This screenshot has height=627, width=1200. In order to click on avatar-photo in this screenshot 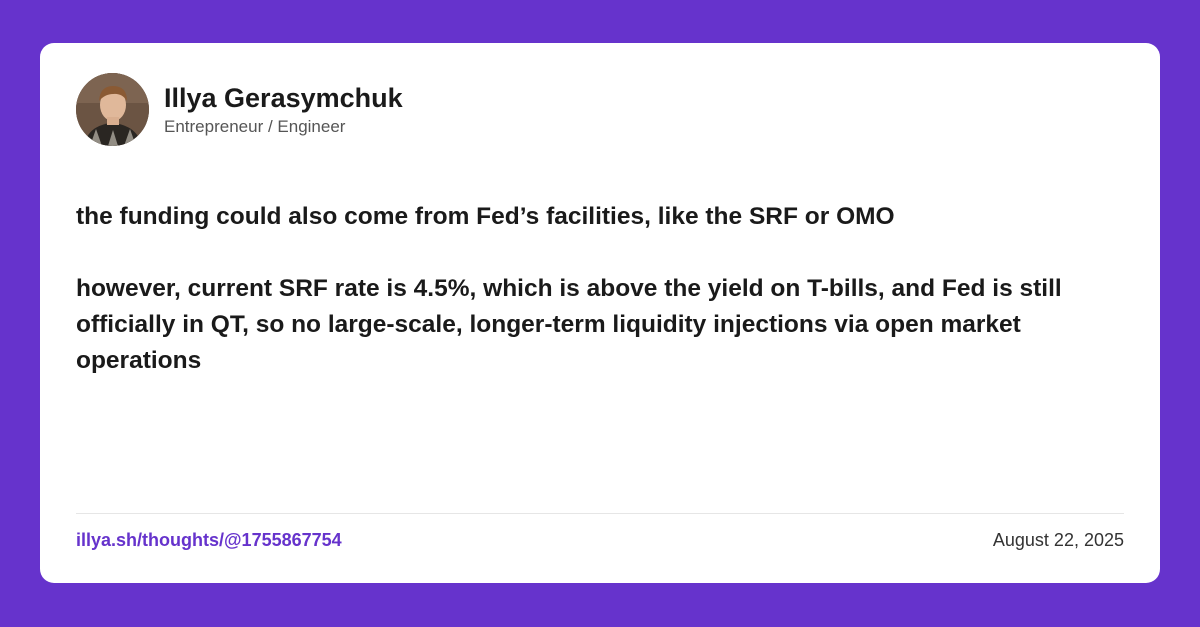, I will do `click(112, 109)`.